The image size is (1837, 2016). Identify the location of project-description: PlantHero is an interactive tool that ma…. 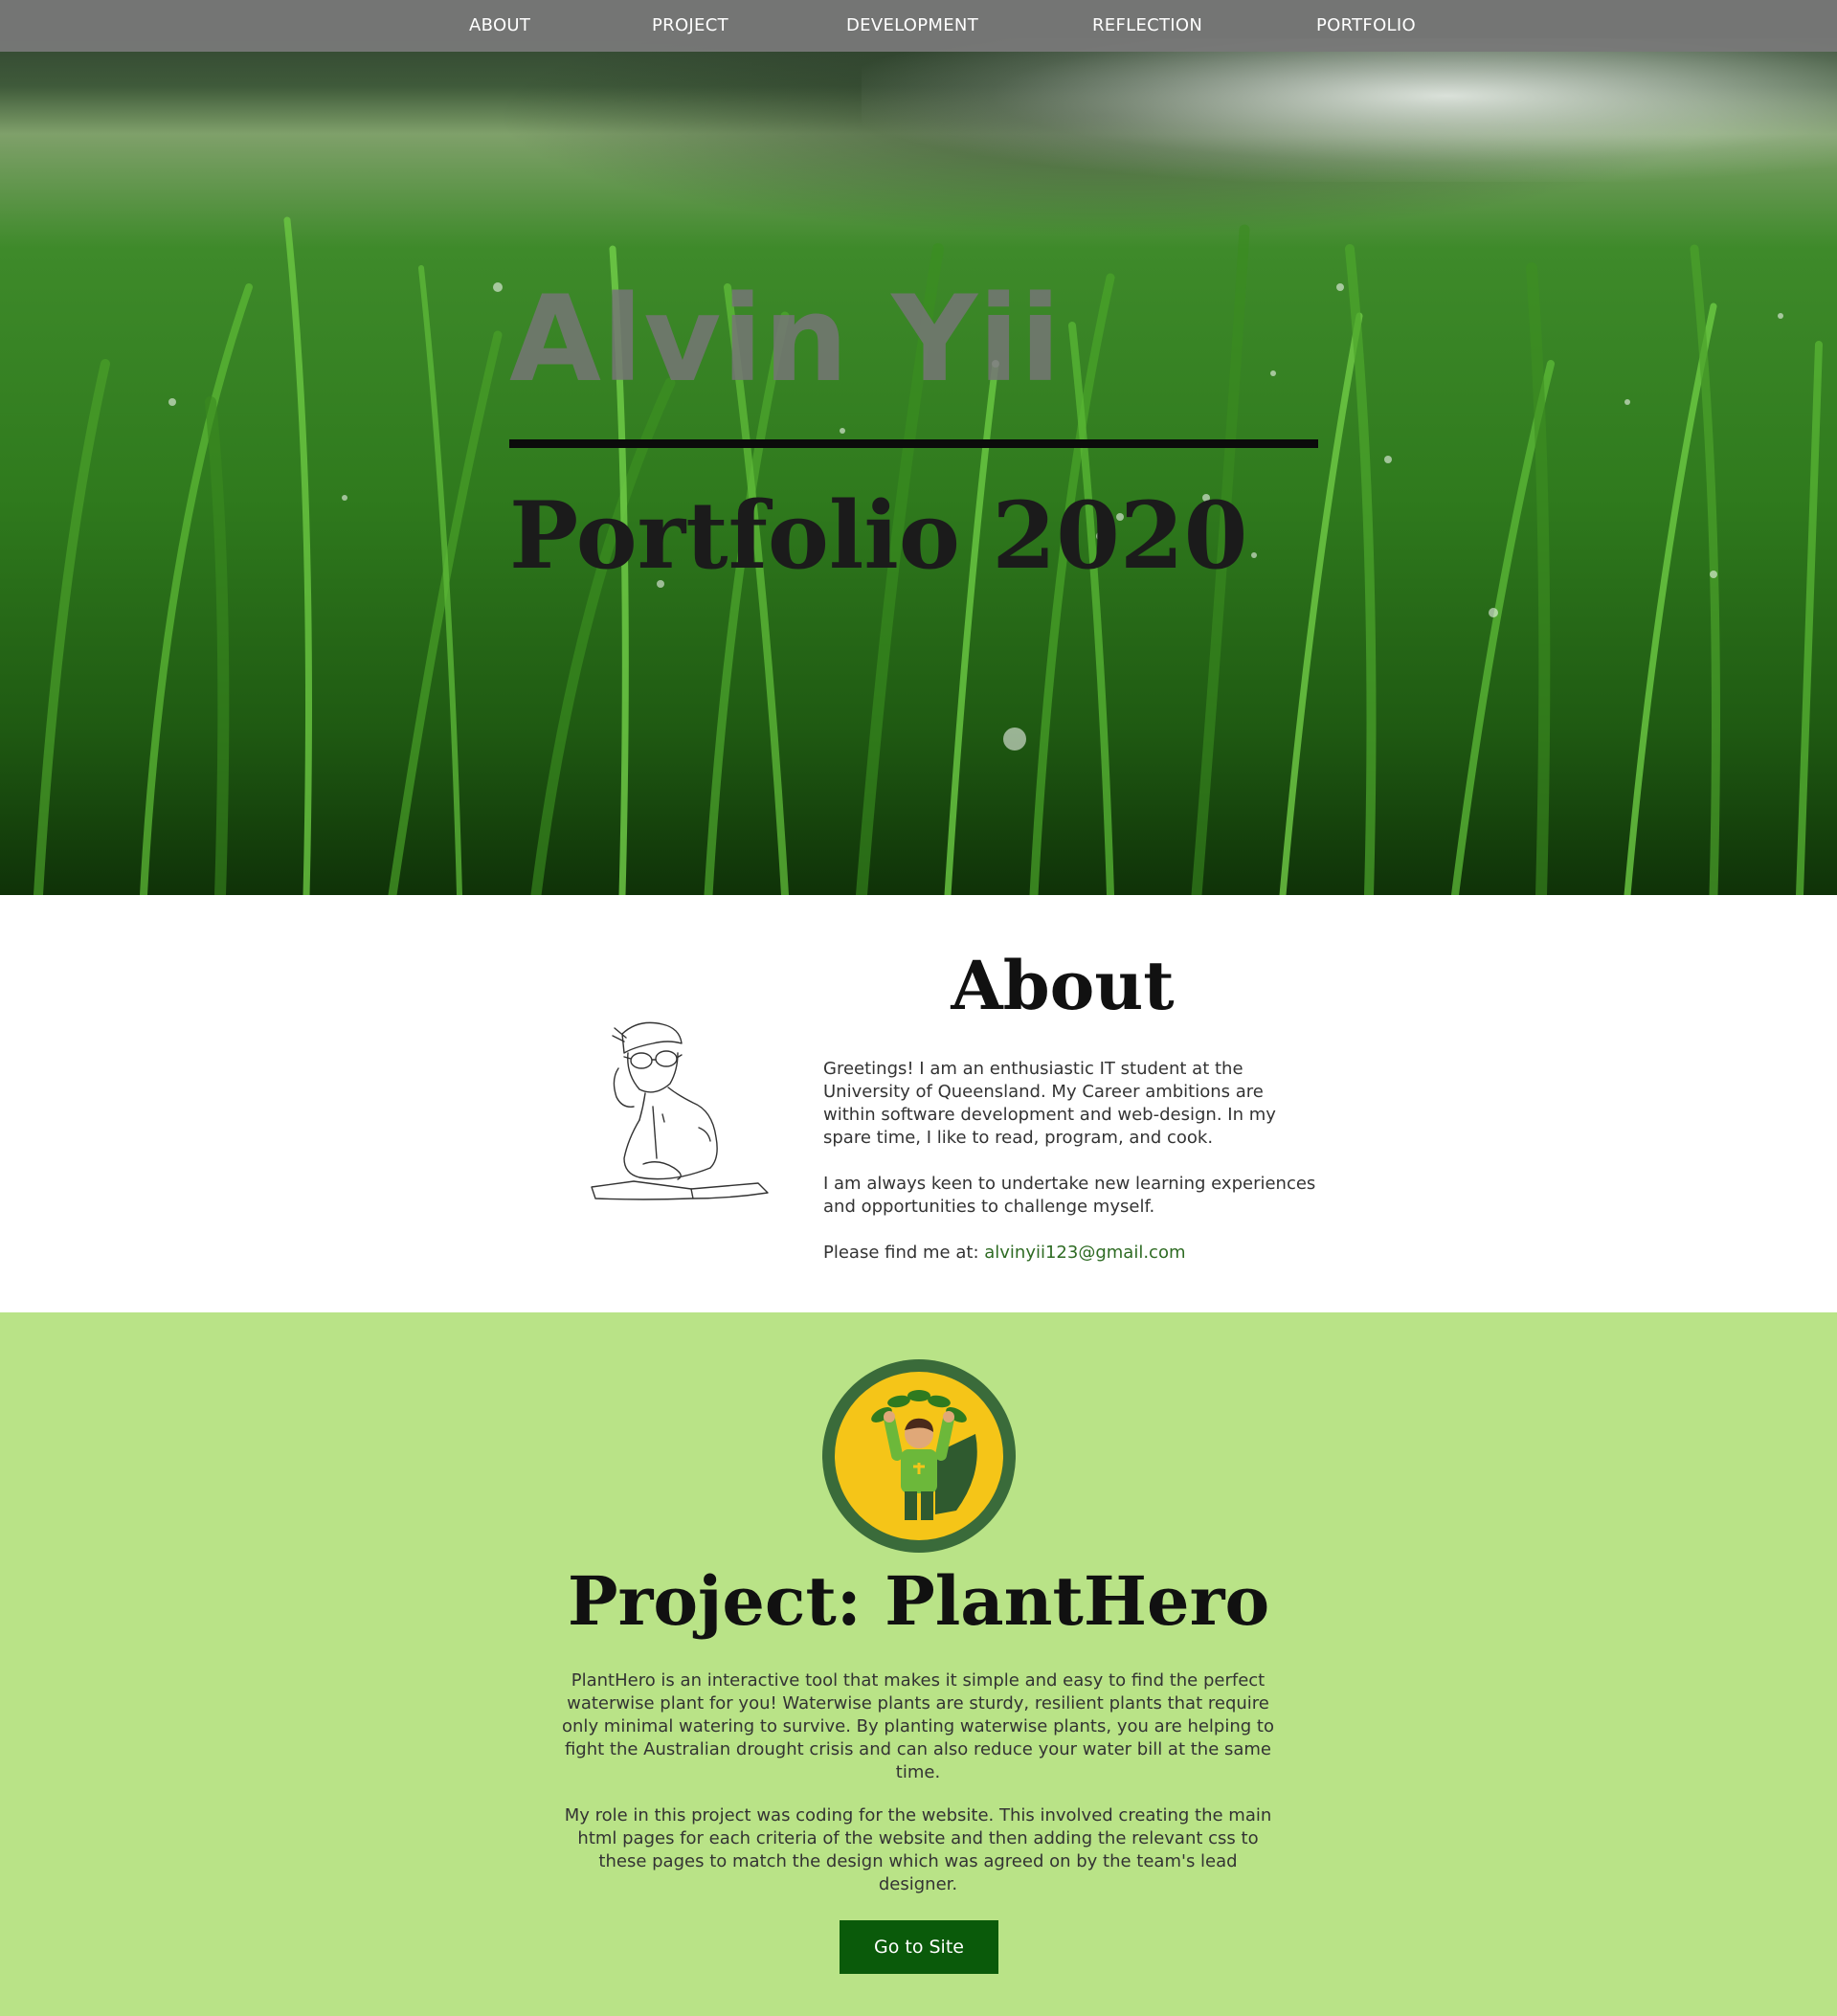
(918, 1726).